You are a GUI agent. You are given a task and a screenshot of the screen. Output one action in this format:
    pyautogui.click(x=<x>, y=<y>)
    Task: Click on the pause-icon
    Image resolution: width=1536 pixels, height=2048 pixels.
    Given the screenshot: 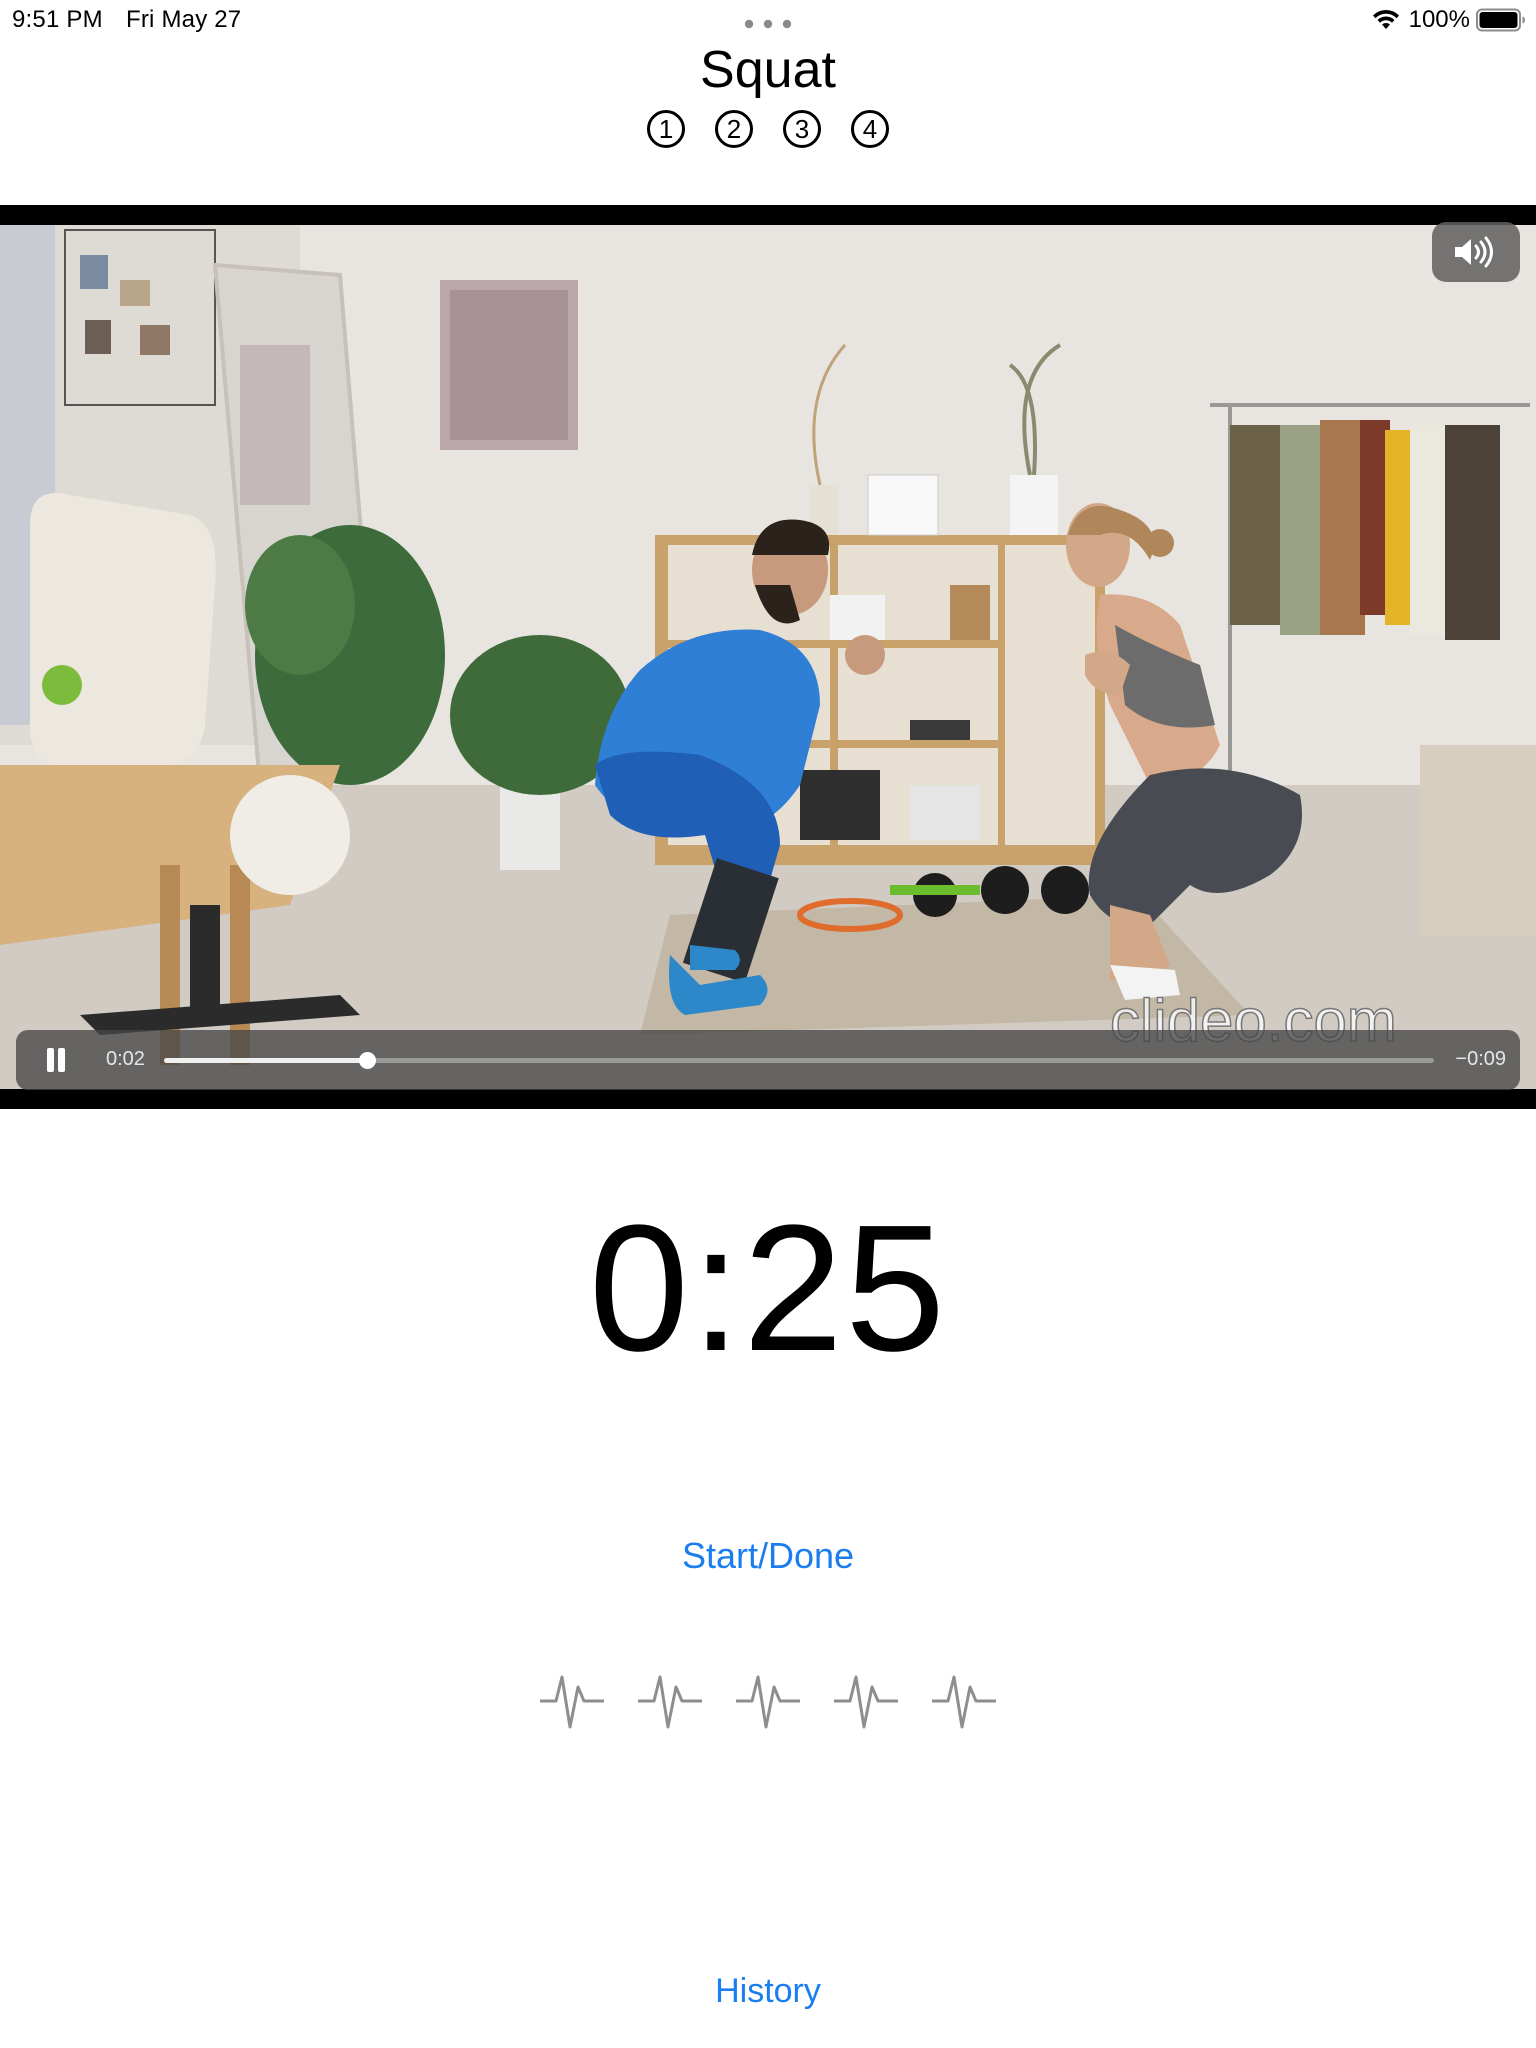 What is the action you would take?
    pyautogui.click(x=56, y=1060)
    